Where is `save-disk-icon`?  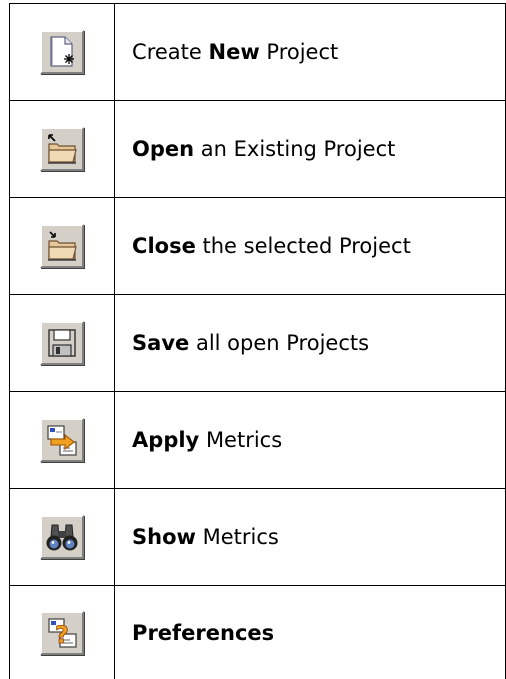 save-disk-icon is located at coordinates (62, 343).